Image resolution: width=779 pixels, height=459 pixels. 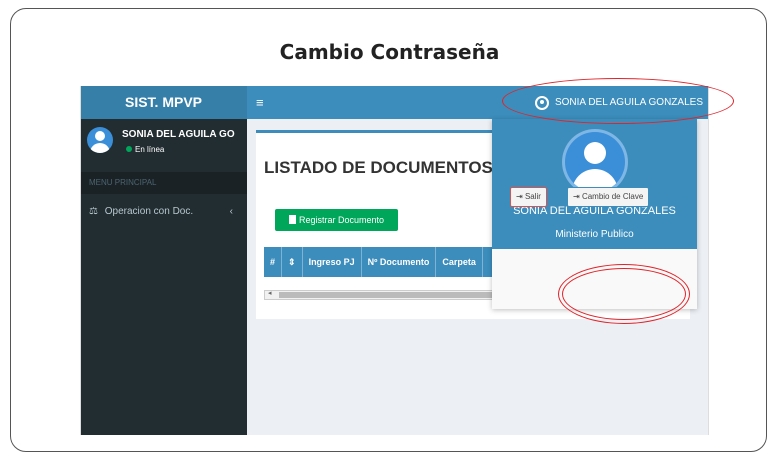 What do you see at coordinates (624, 294) in the screenshot?
I see `highlight-ring-change-password` at bounding box center [624, 294].